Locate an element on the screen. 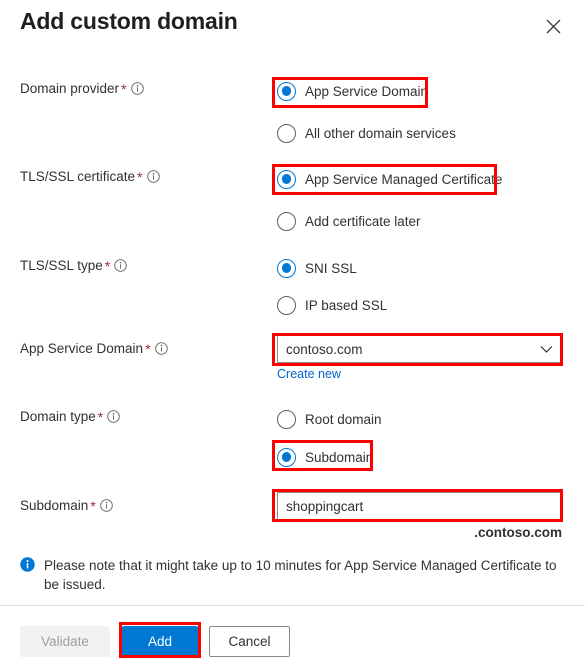 This screenshot has height=669, width=585. subdomain-value: shoppingcart is located at coordinates (325, 506).